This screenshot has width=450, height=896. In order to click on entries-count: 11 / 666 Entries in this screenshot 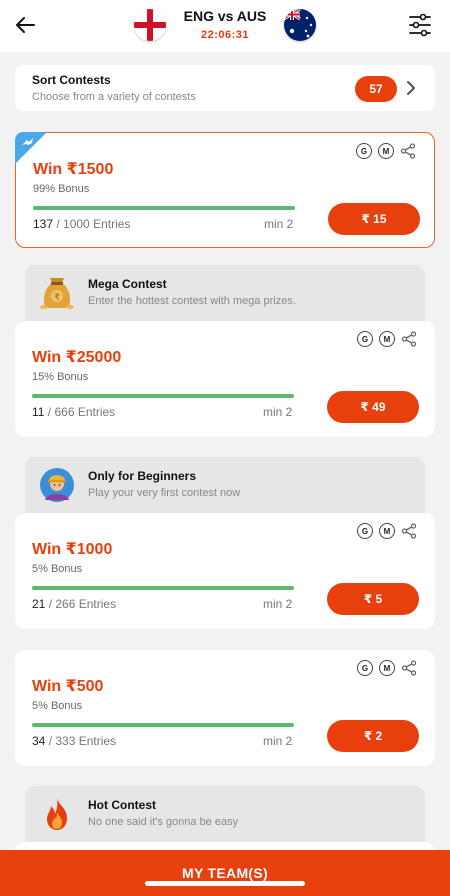, I will do `click(74, 412)`.